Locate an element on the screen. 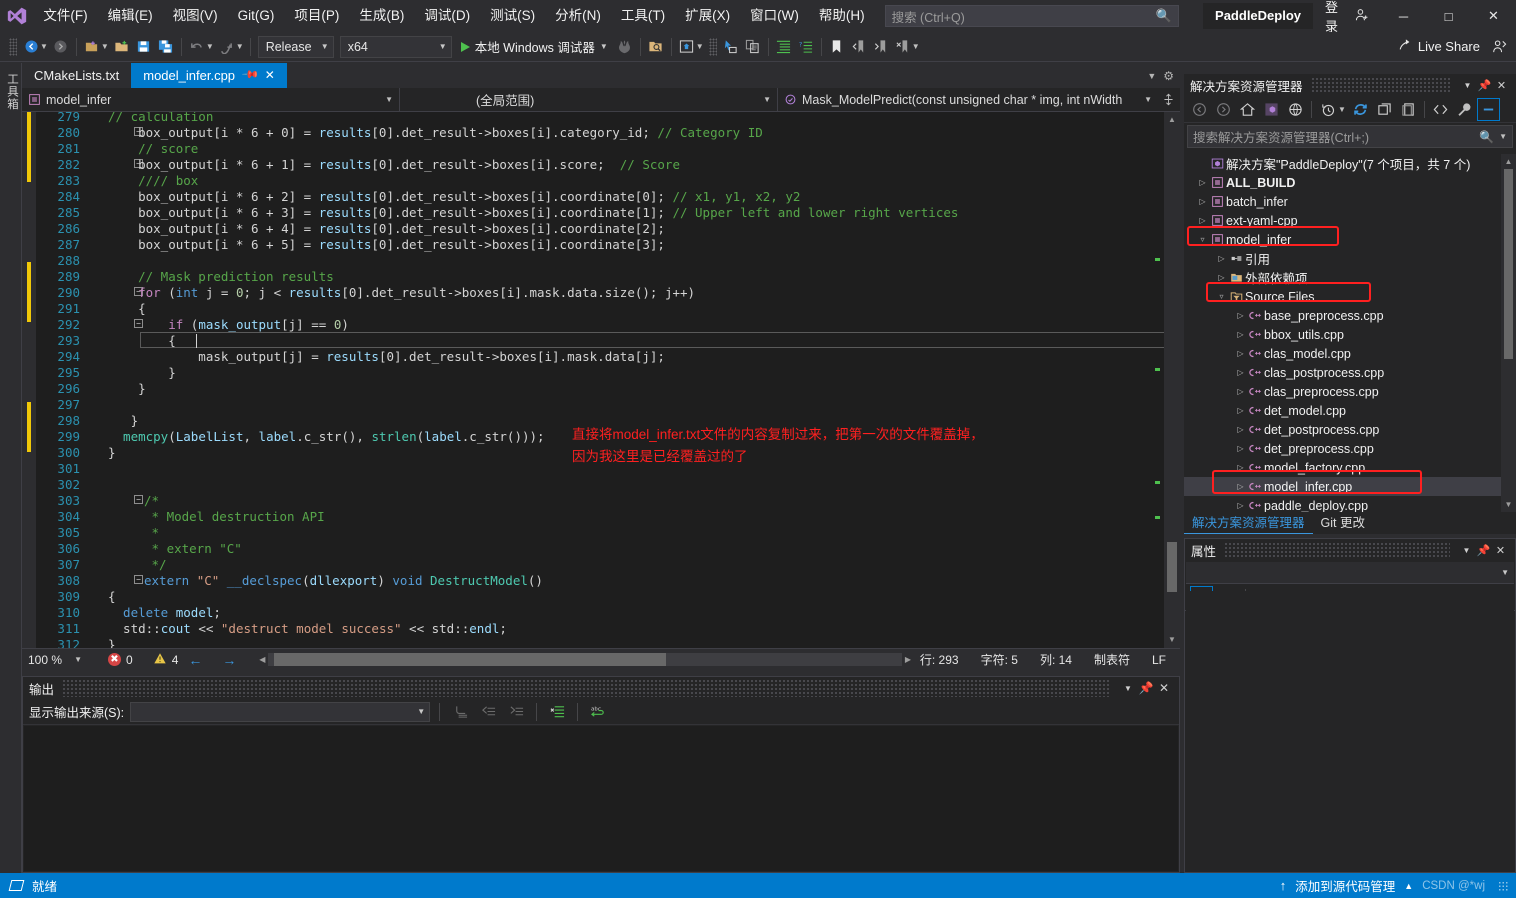 The width and height of the screenshot is (1516, 898). editor-vertical-scrollbar: ▲ ▼ is located at coordinates (1172, 380).